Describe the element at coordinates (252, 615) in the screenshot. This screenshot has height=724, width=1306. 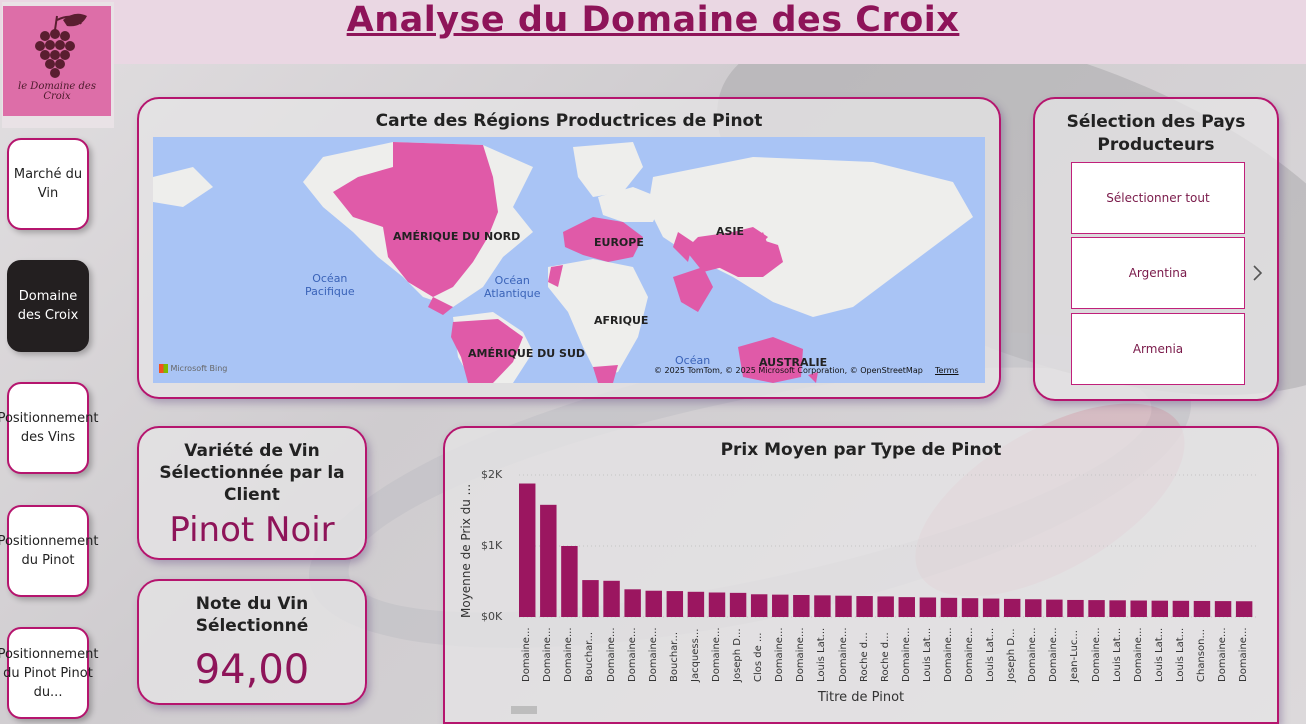
I see `note-title: Note du Vin Sélectionné` at that location.